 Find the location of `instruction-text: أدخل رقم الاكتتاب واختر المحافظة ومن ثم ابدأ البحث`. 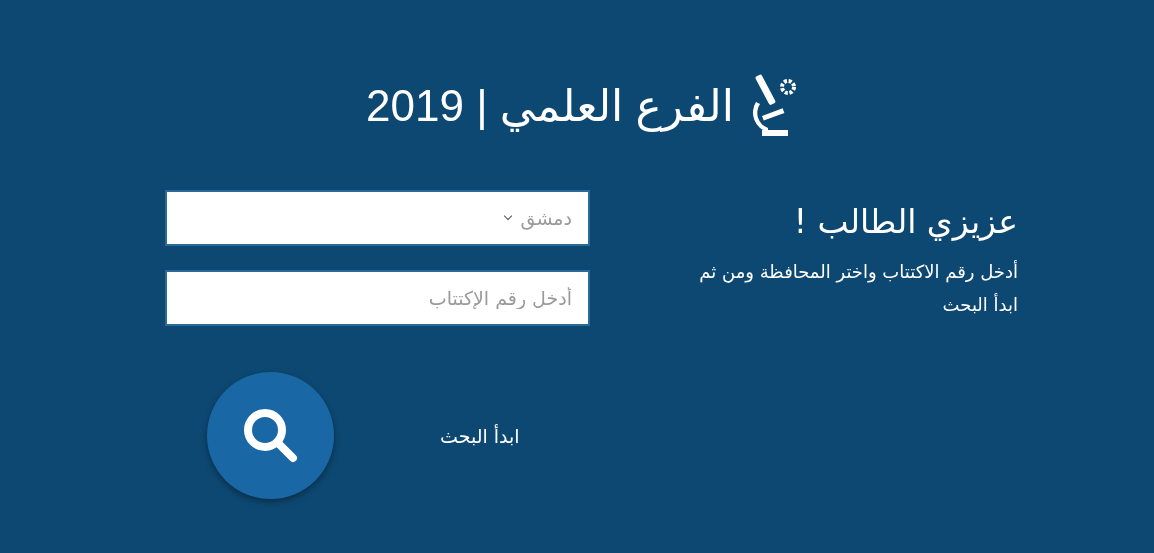

instruction-text: أدخل رقم الاكتتاب واختر المحافظة ومن ثم ابدأ البحث is located at coordinates (858, 288).